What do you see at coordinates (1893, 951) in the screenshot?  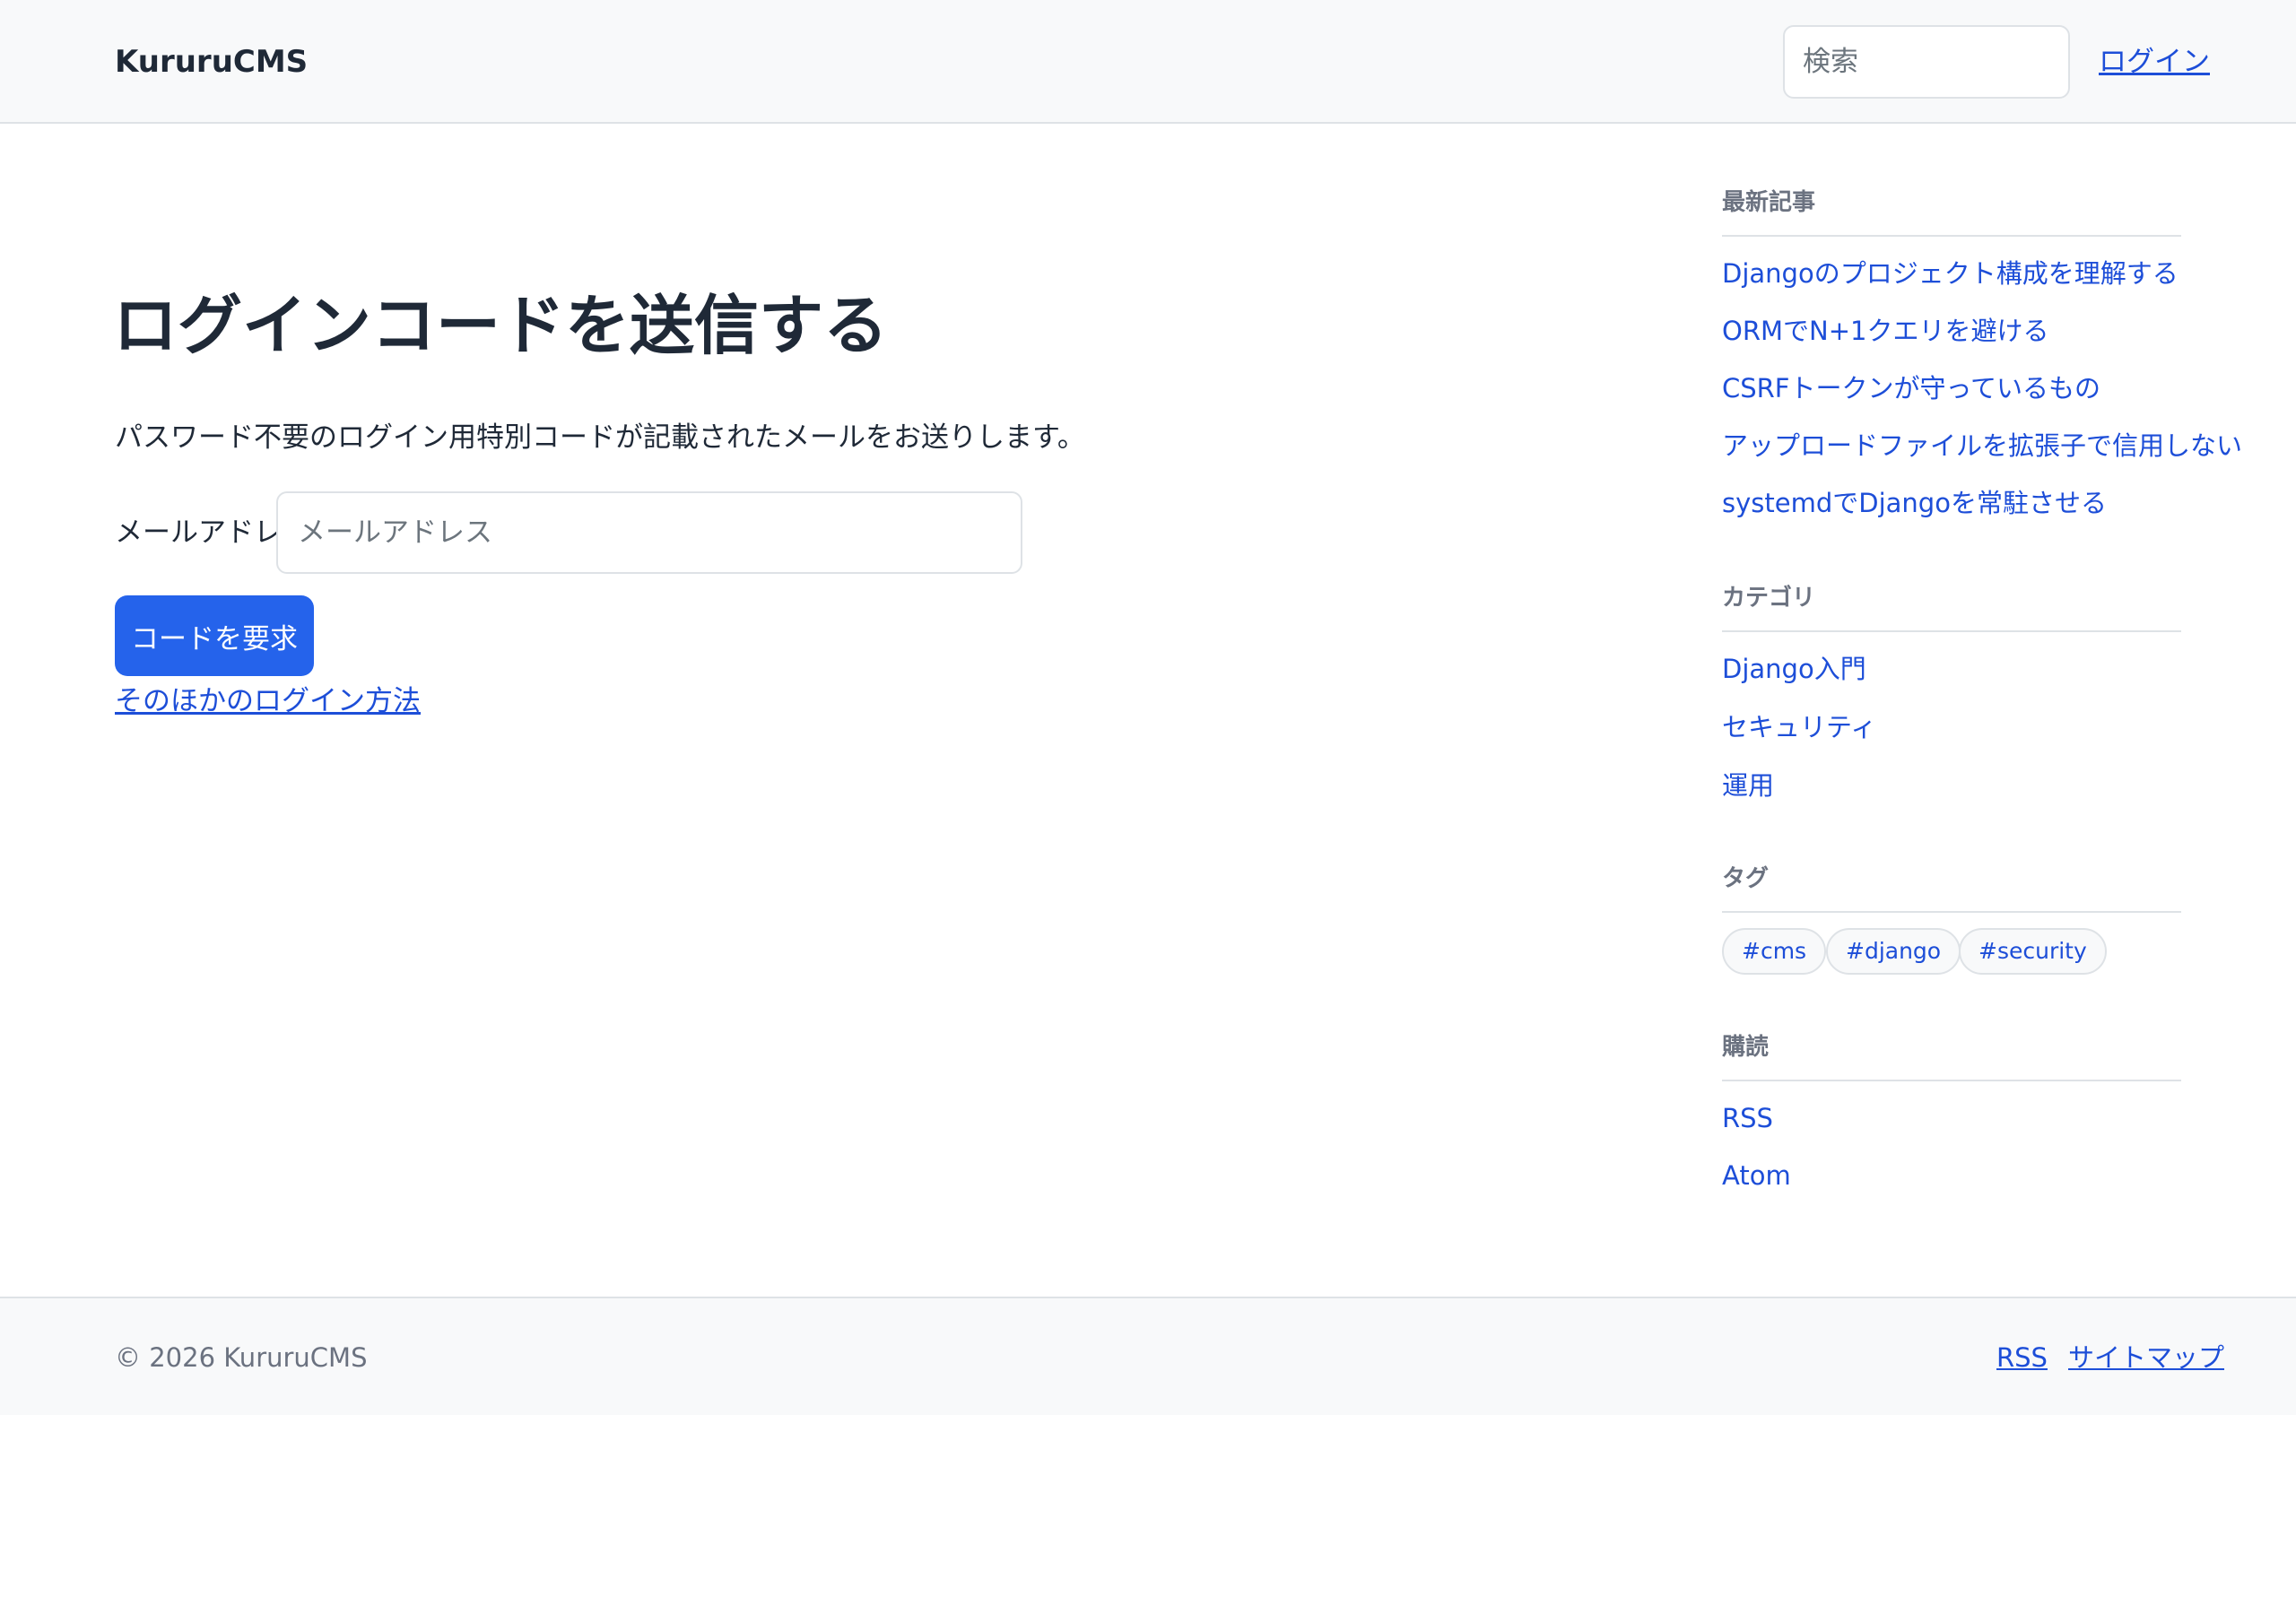 I see `tag-pill: #django` at bounding box center [1893, 951].